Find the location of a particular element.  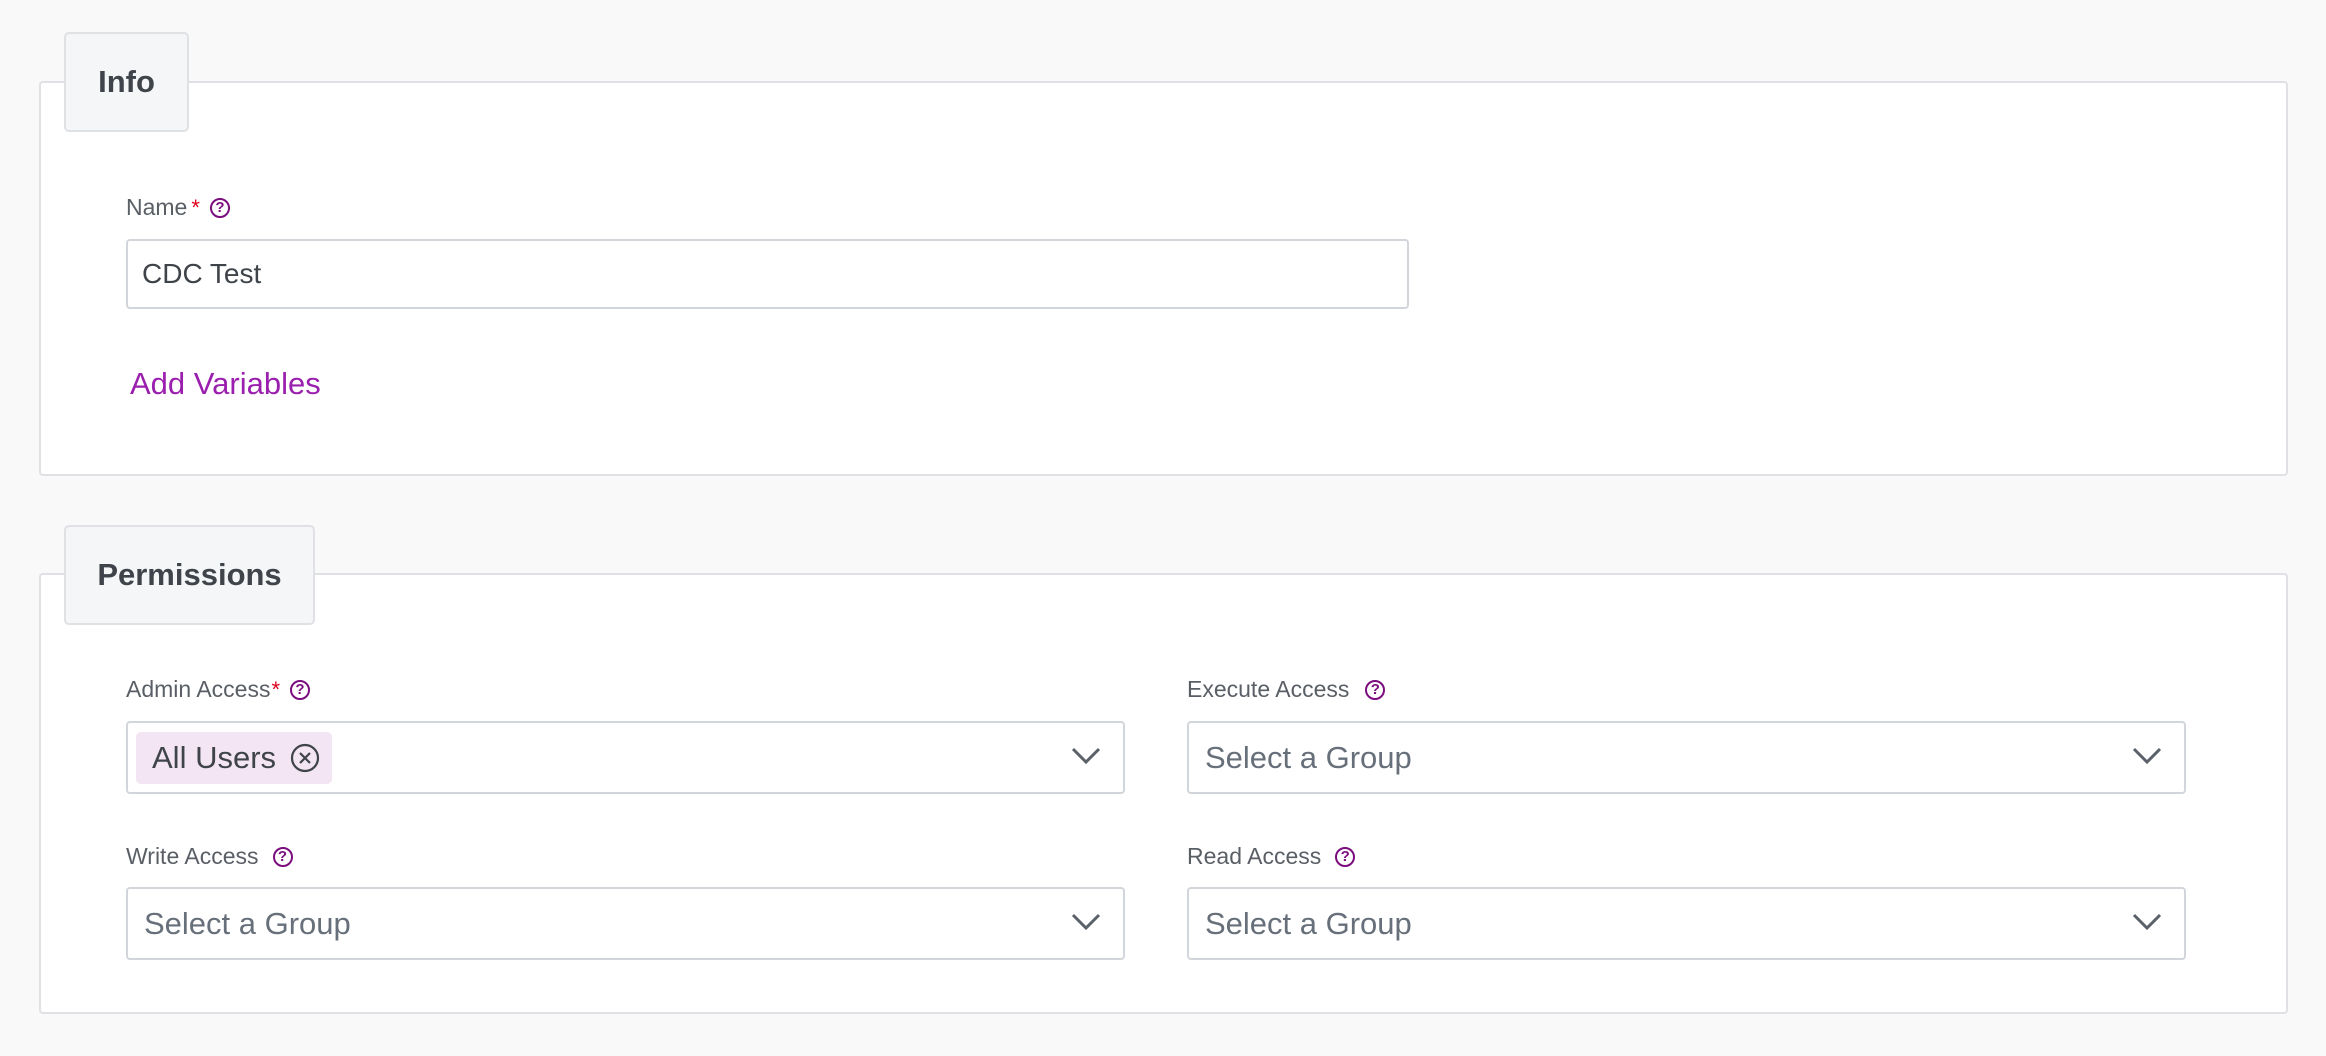

execute-access-placeholder: Select a Group is located at coordinates (1308, 757).